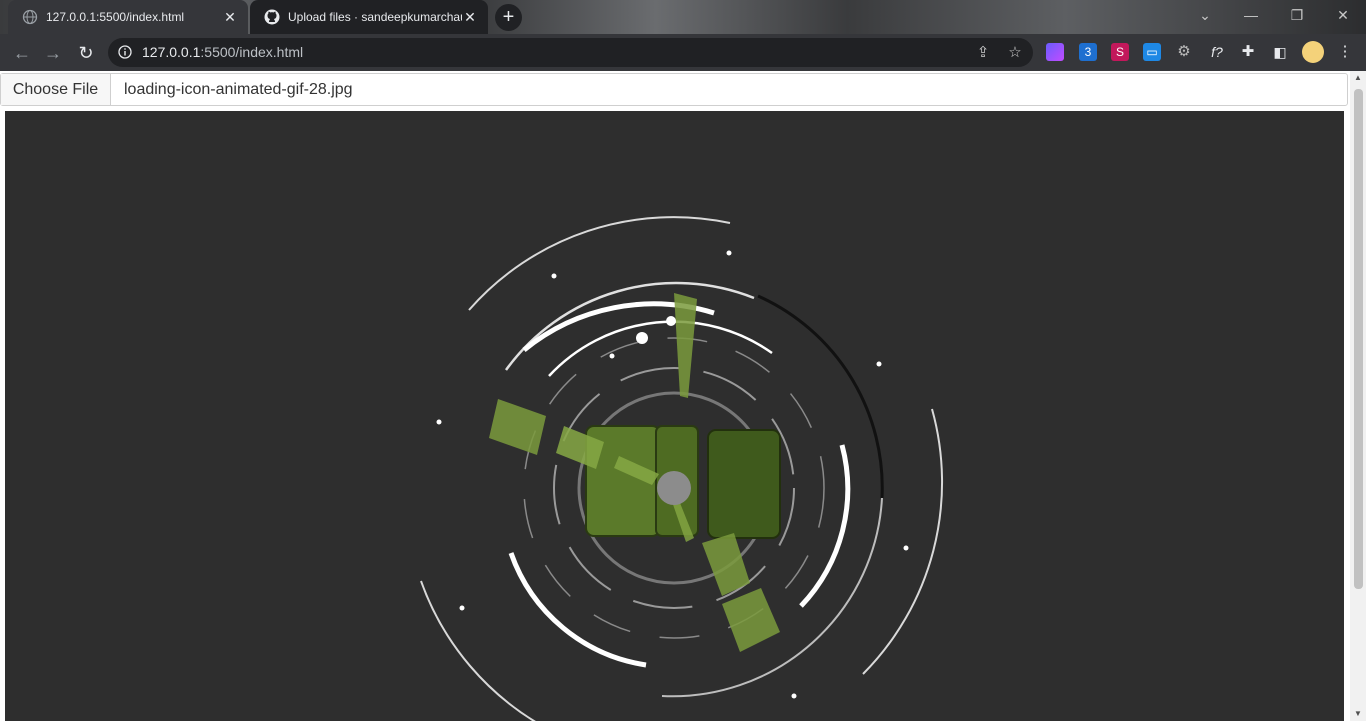  Describe the element at coordinates (56, 89) in the screenshot. I see `choose-file-button: Choose File` at that location.